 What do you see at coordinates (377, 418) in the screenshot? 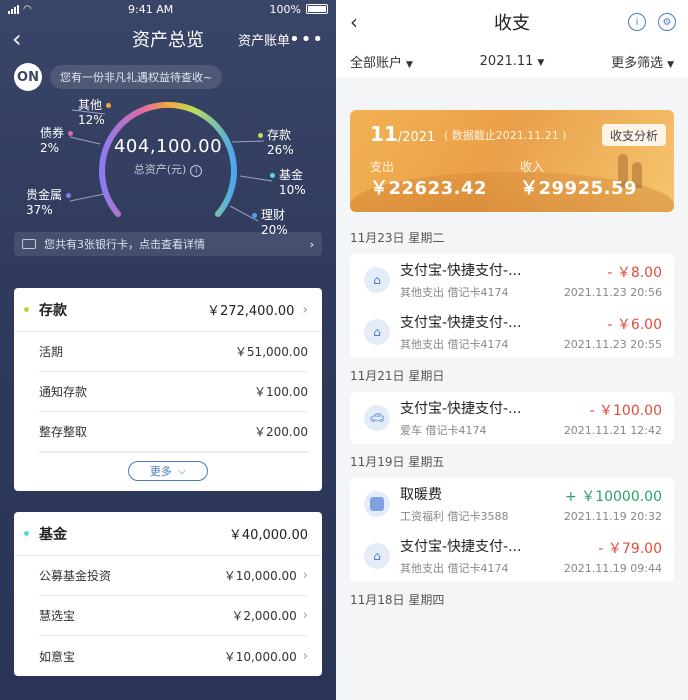
I see `car-icon: 🚗︎` at bounding box center [377, 418].